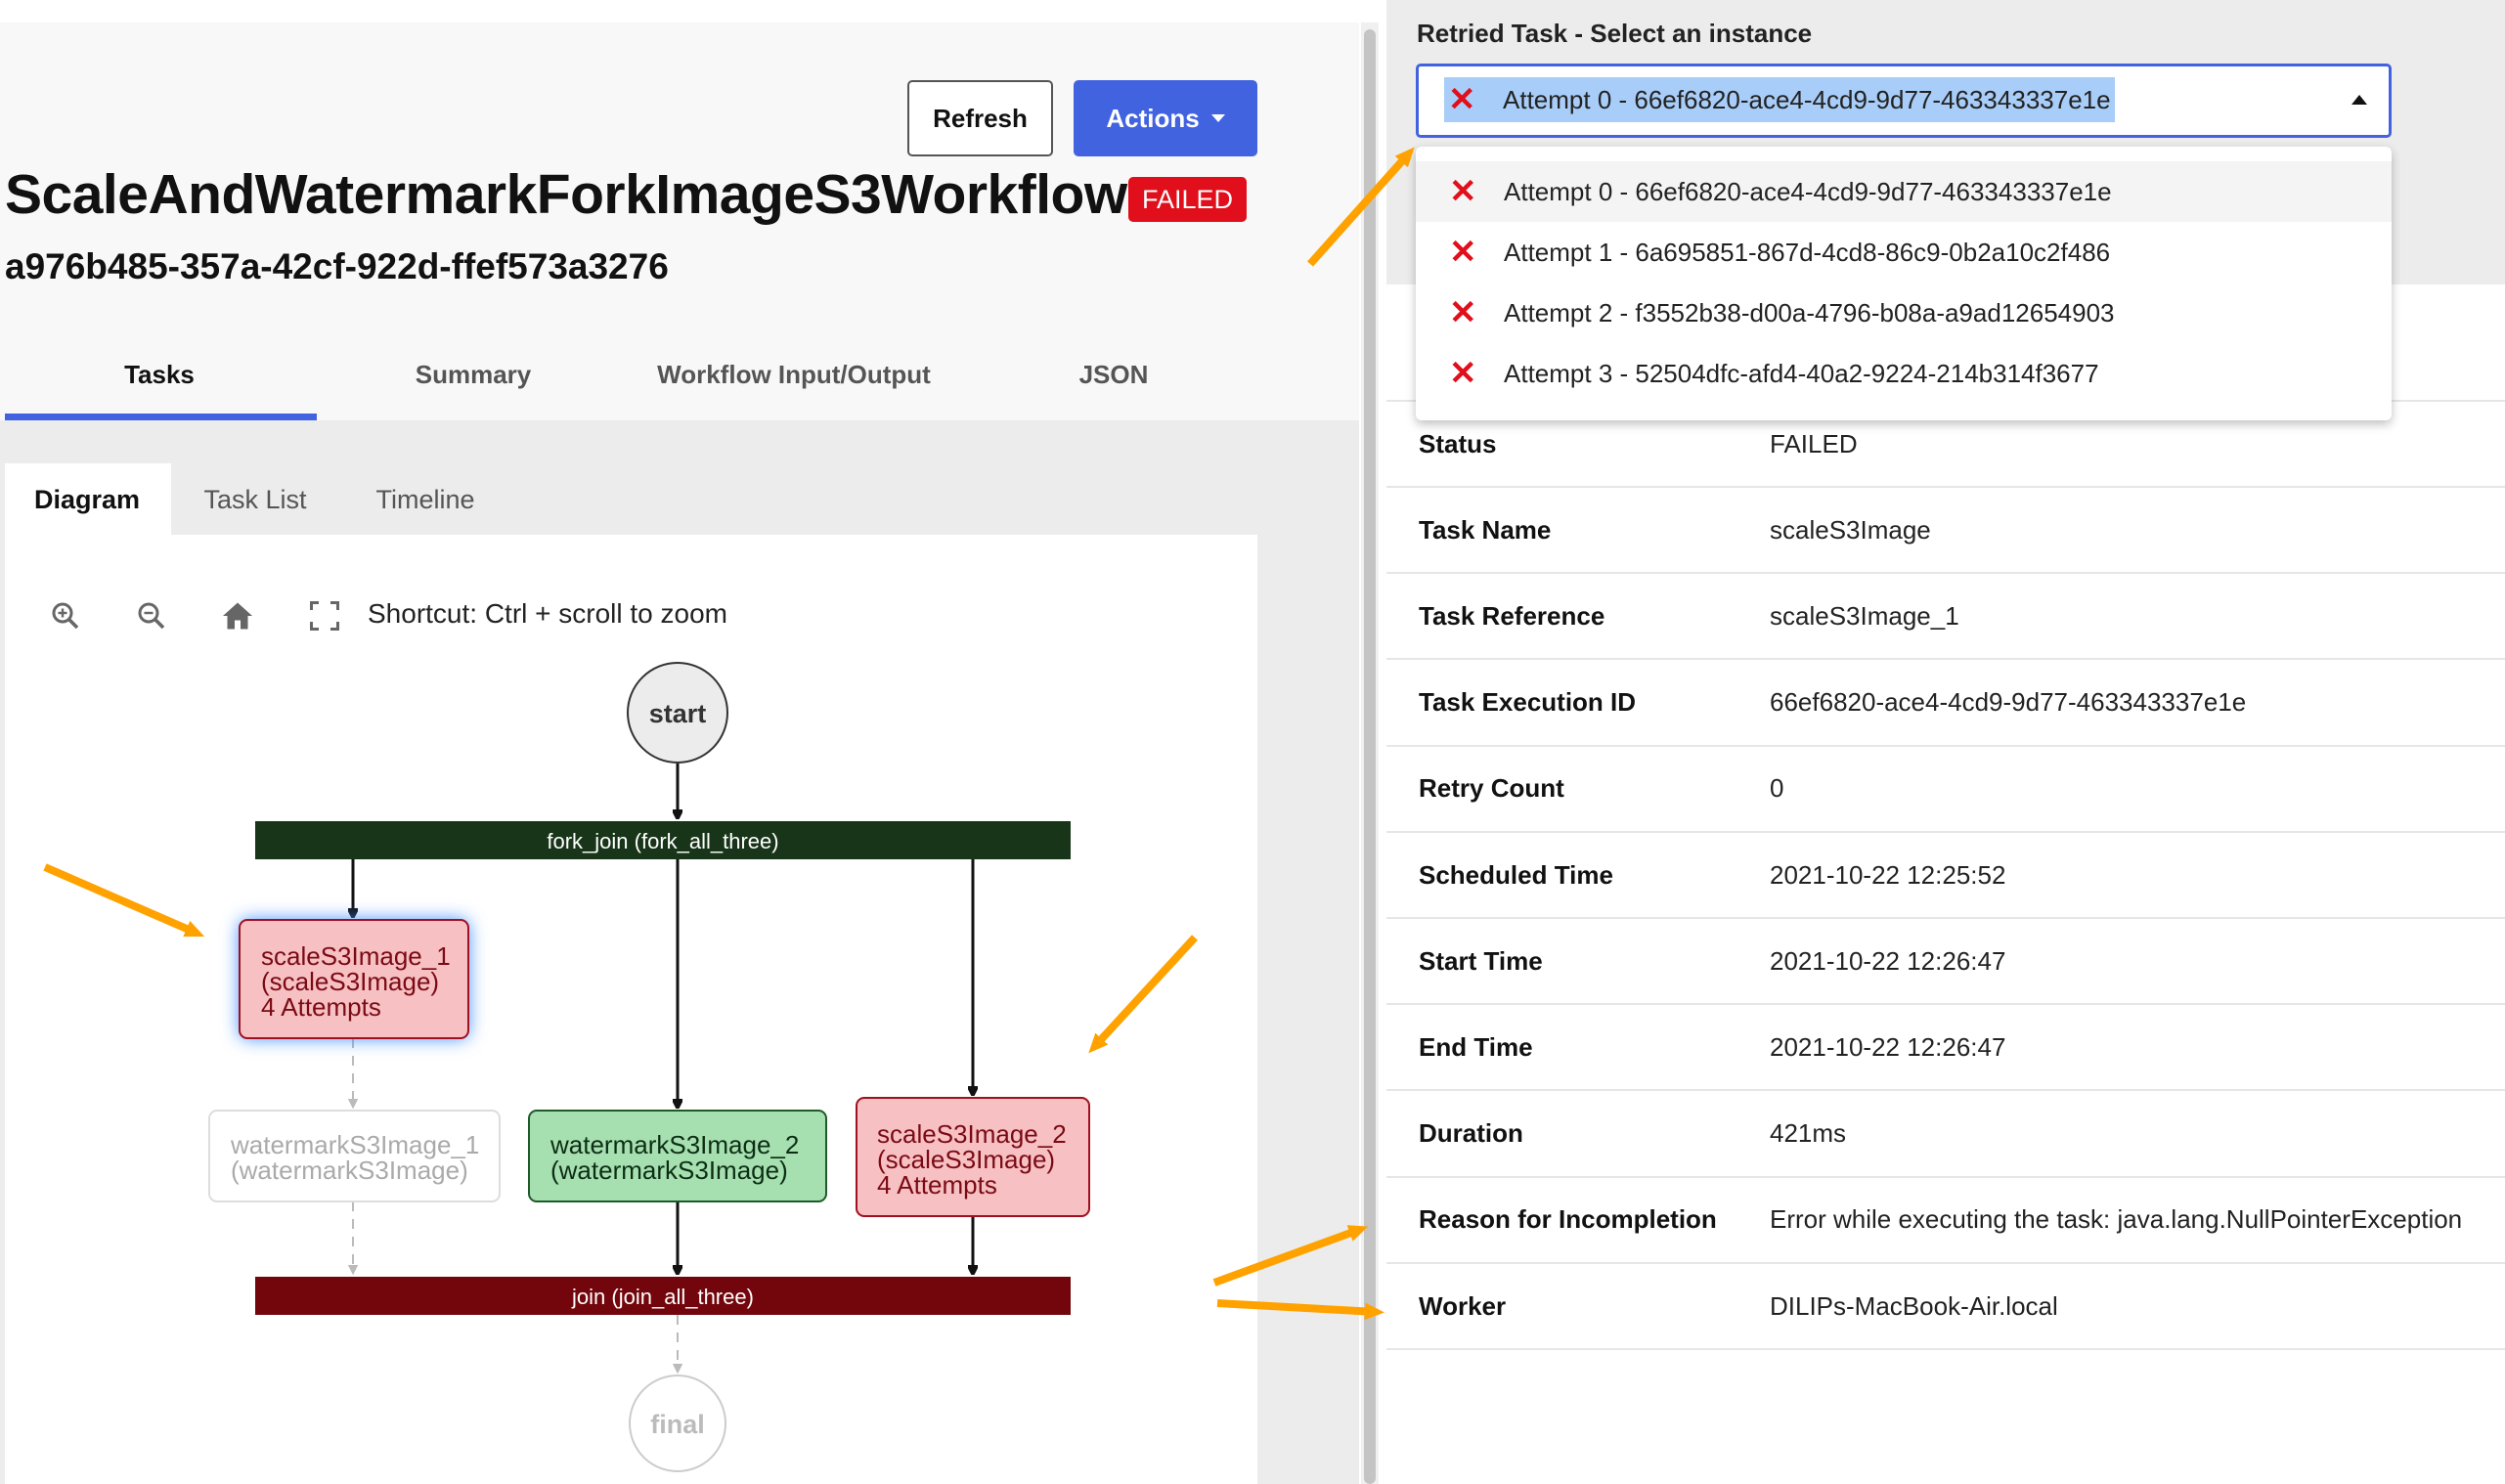  I want to click on actions-button: Actions, so click(1165, 118).